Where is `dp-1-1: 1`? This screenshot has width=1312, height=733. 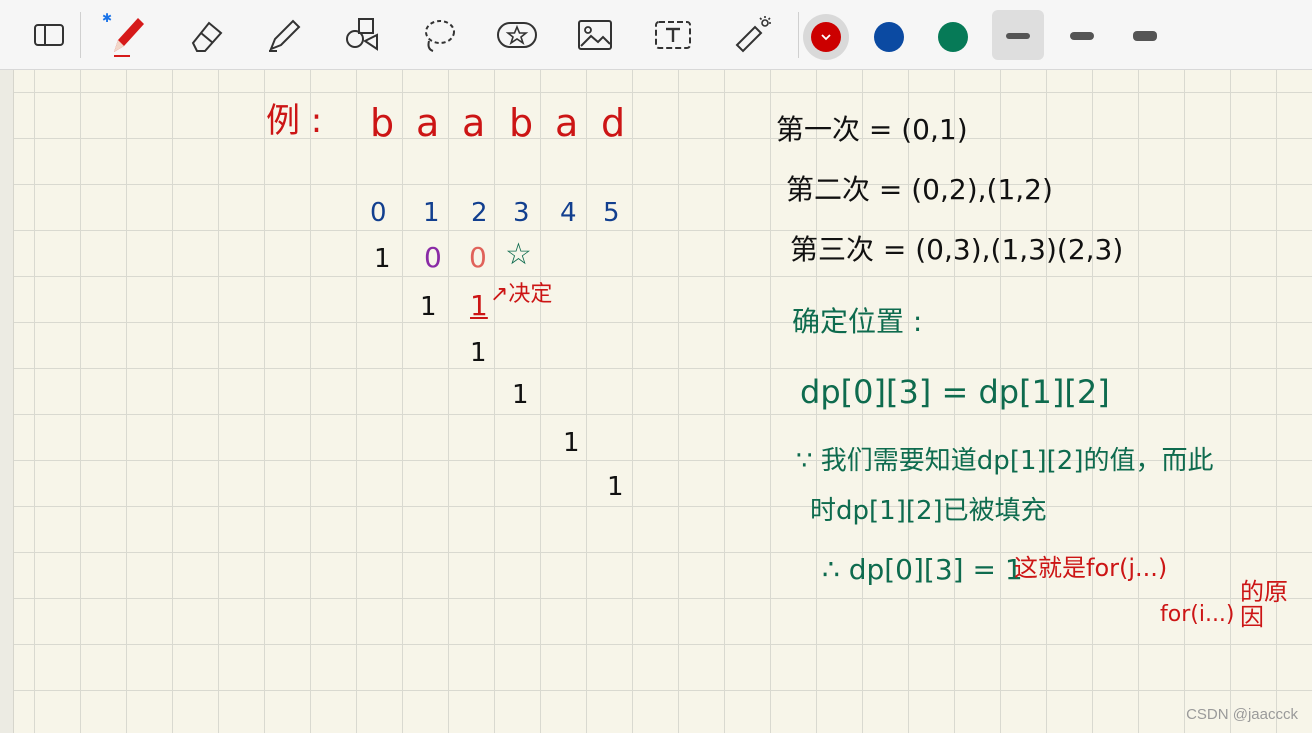
dp-1-1: 1 is located at coordinates (428, 307).